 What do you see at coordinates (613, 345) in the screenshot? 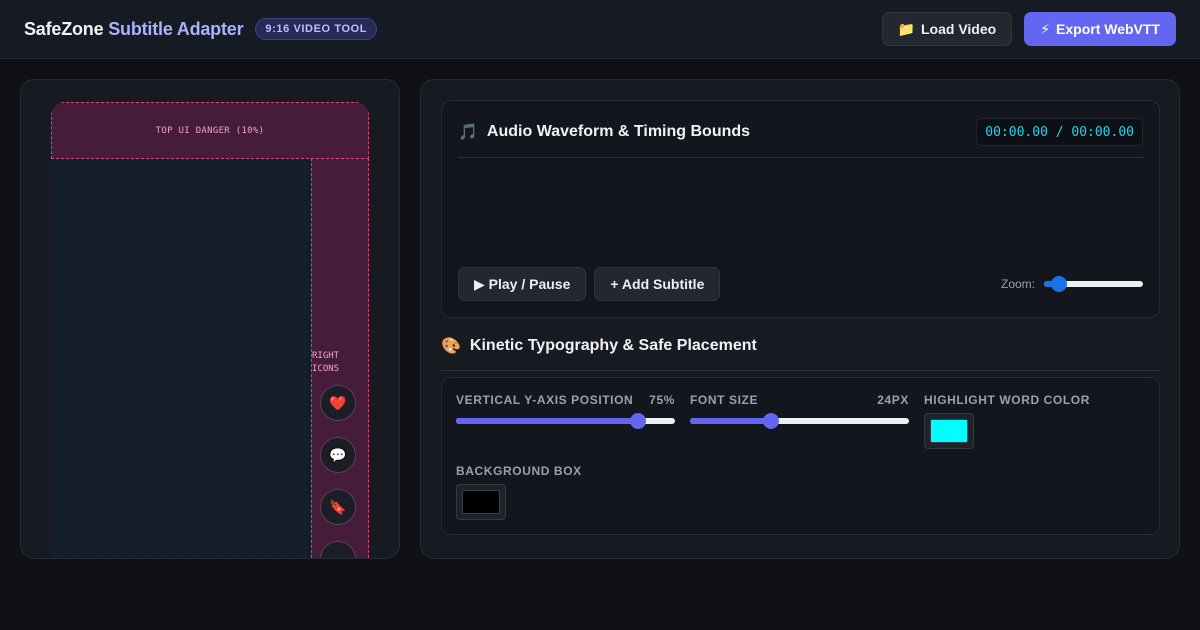
I see `typography-title: Kinetic Typography & Safe Placement` at bounding box center [613, 345].